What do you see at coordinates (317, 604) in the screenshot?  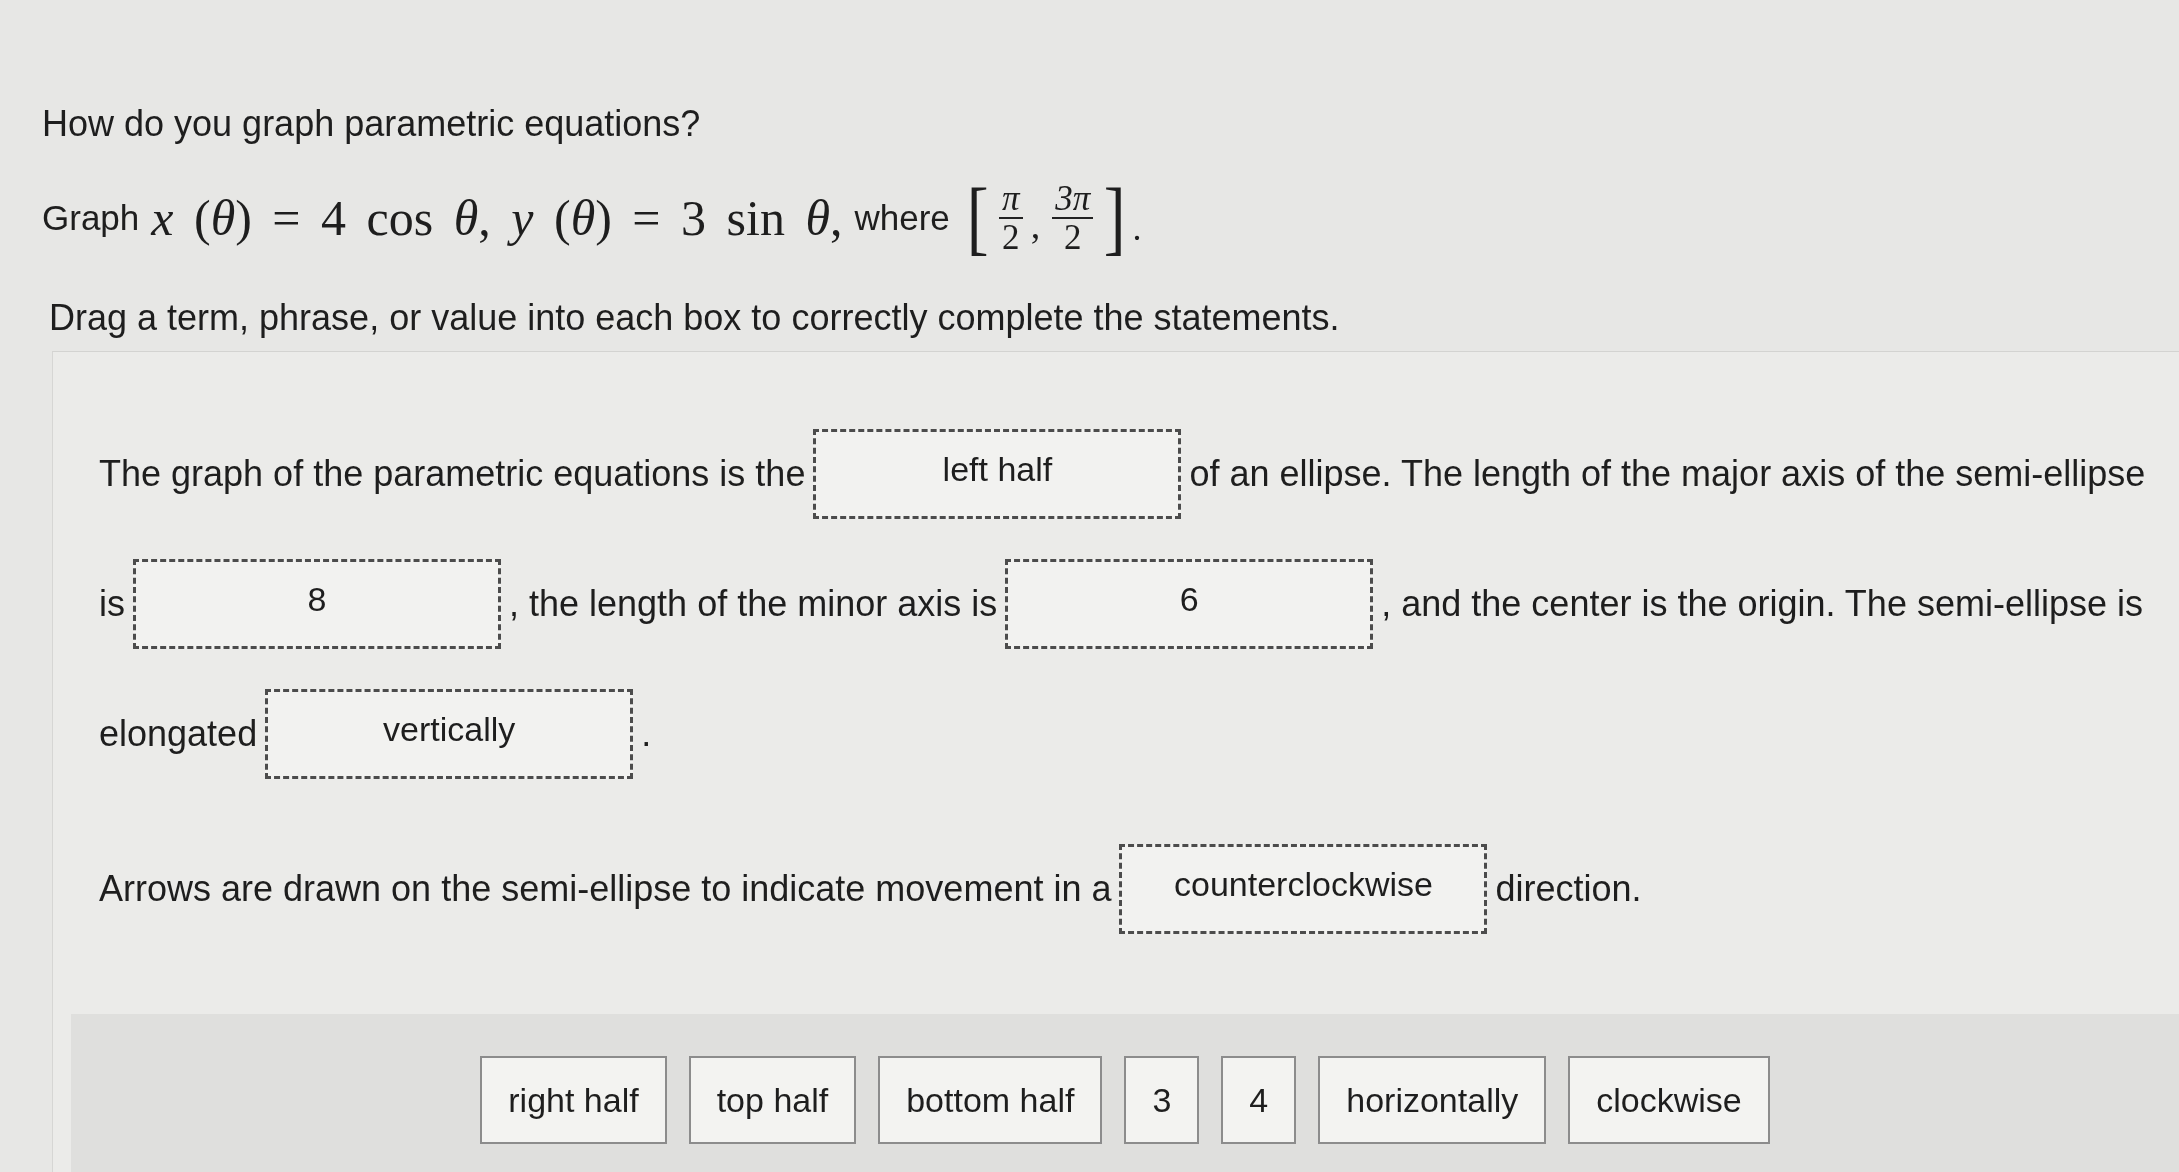 I see `drop-zone: 8` at bounding box center [317, 604].